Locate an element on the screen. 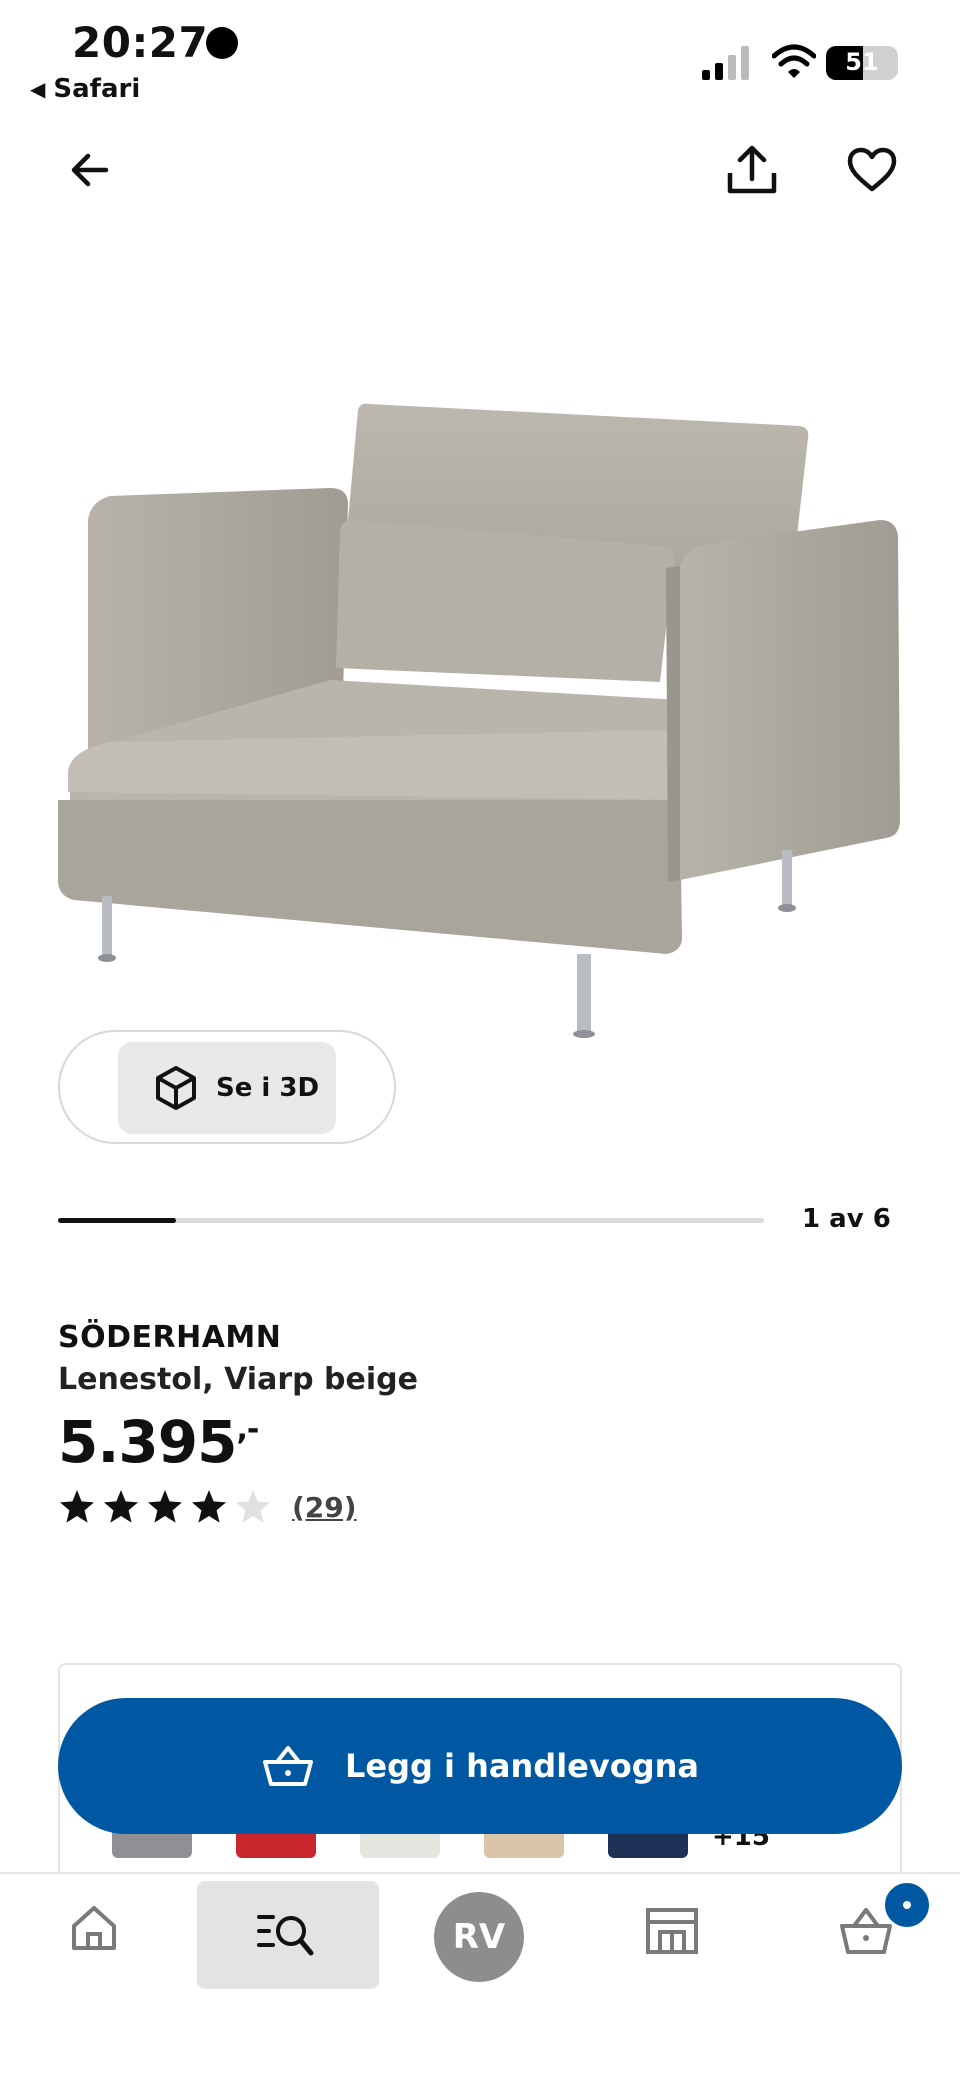  product-rating: (29) is located at coordinates (207, 1507).